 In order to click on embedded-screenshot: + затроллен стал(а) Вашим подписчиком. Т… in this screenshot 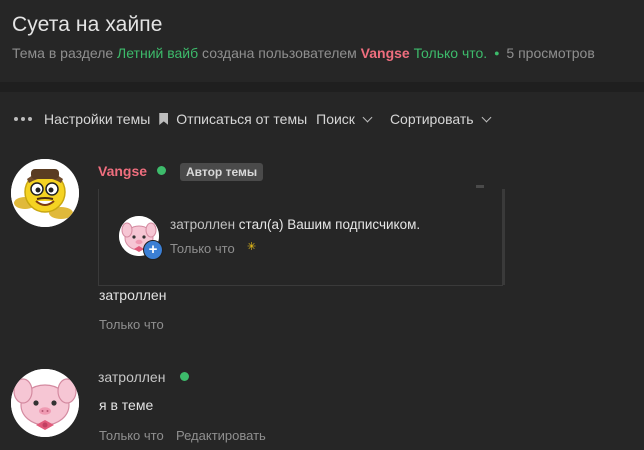, I will do `click(301, 235)`.